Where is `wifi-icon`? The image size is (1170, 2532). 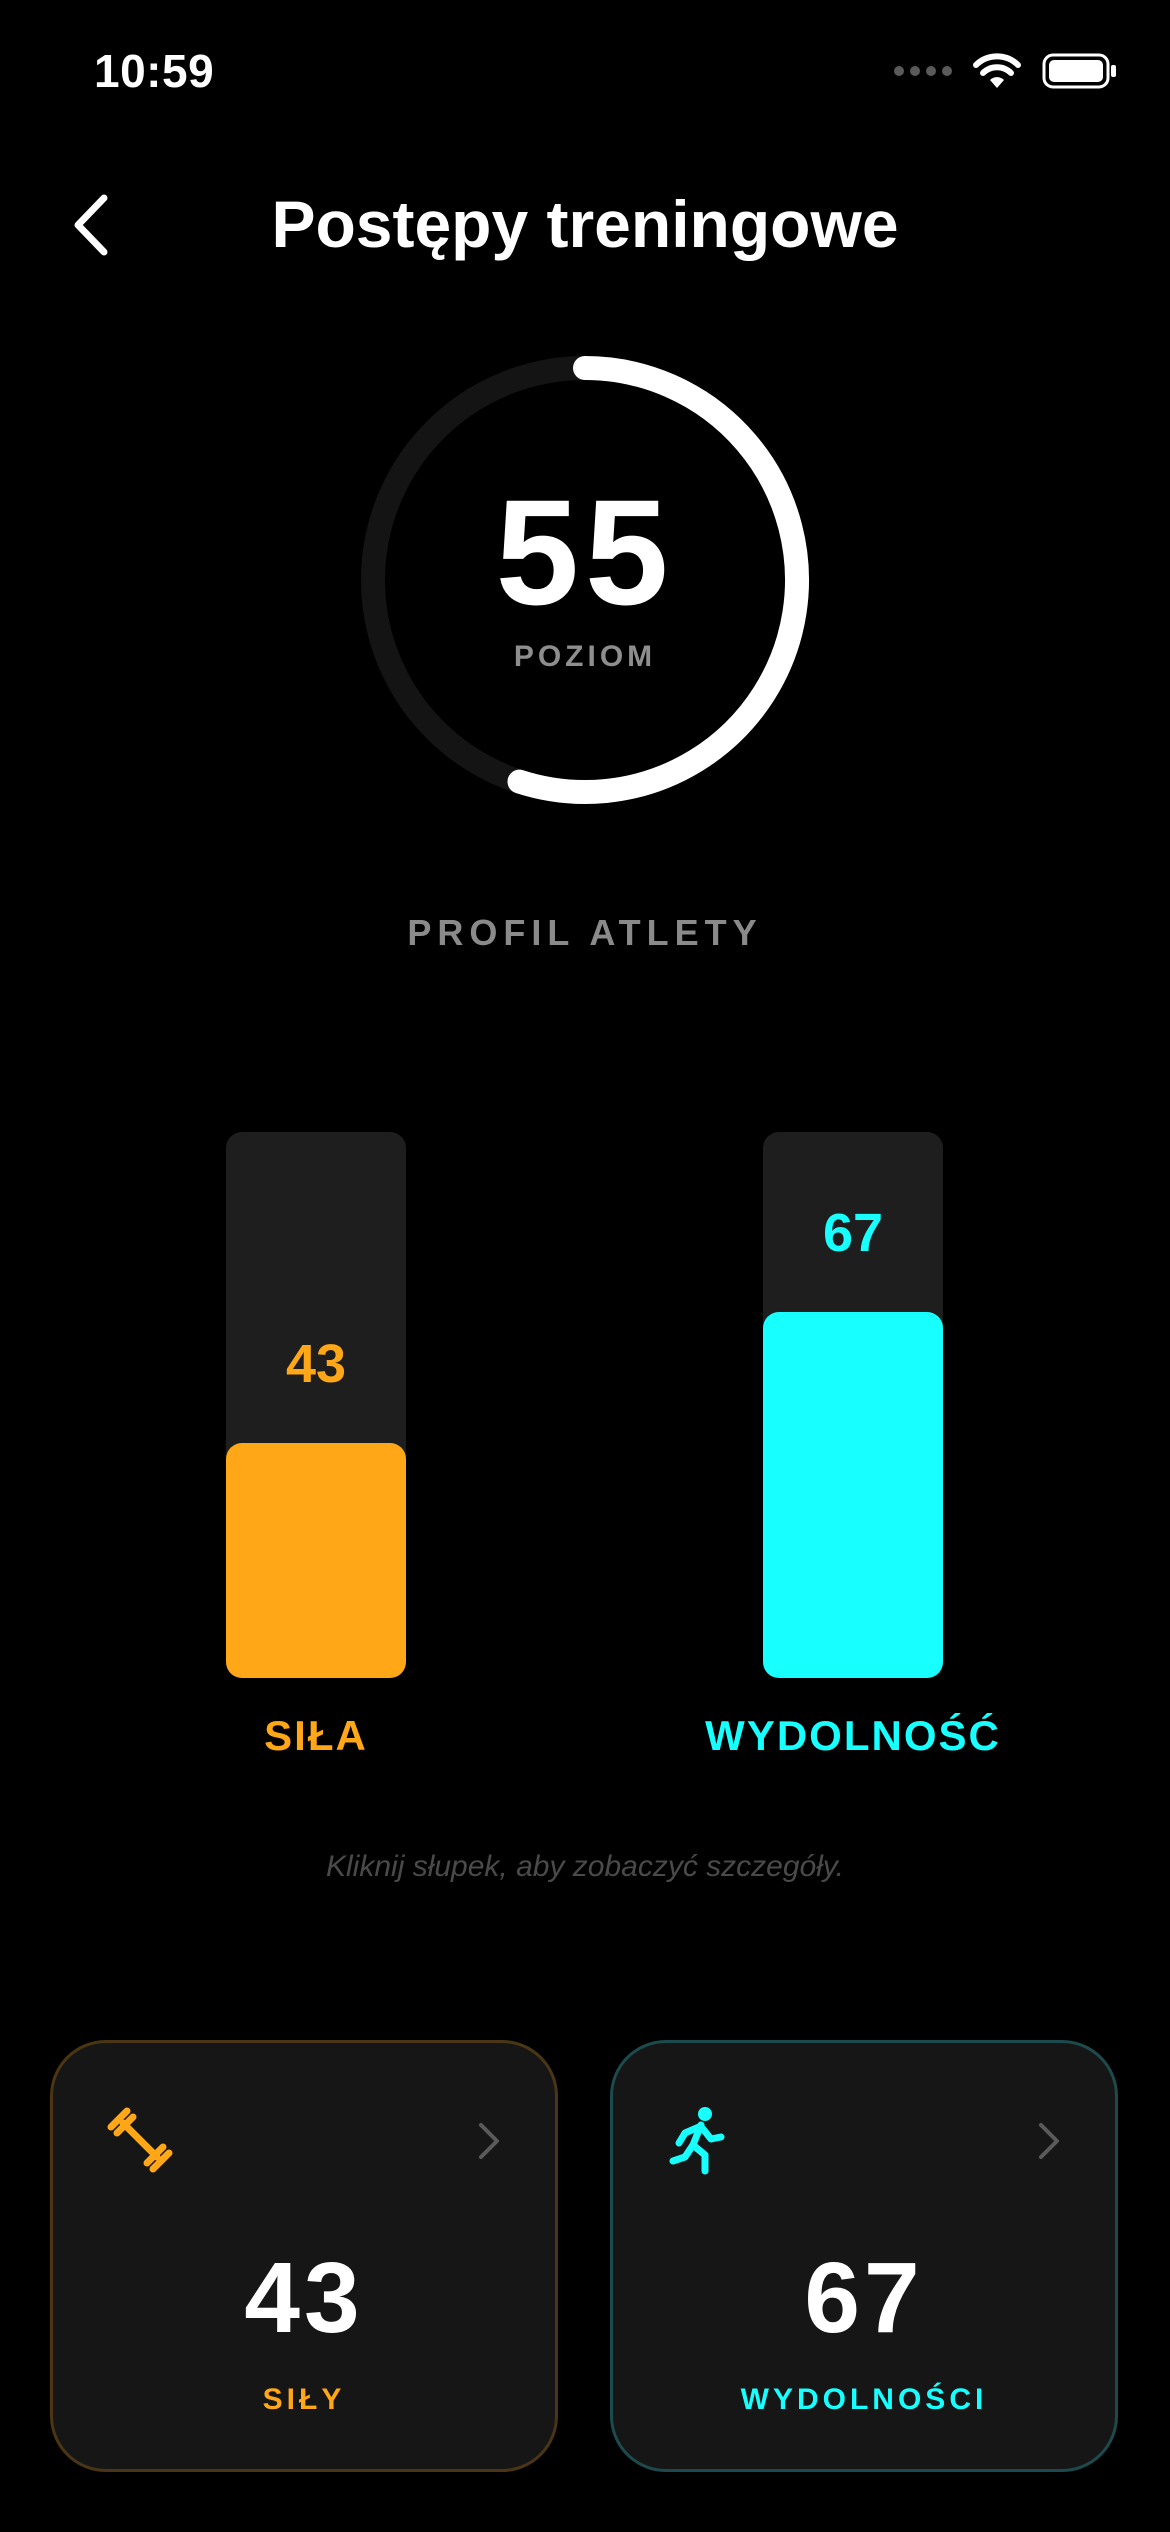 wifi-icon is located at coordinates (997, 70).